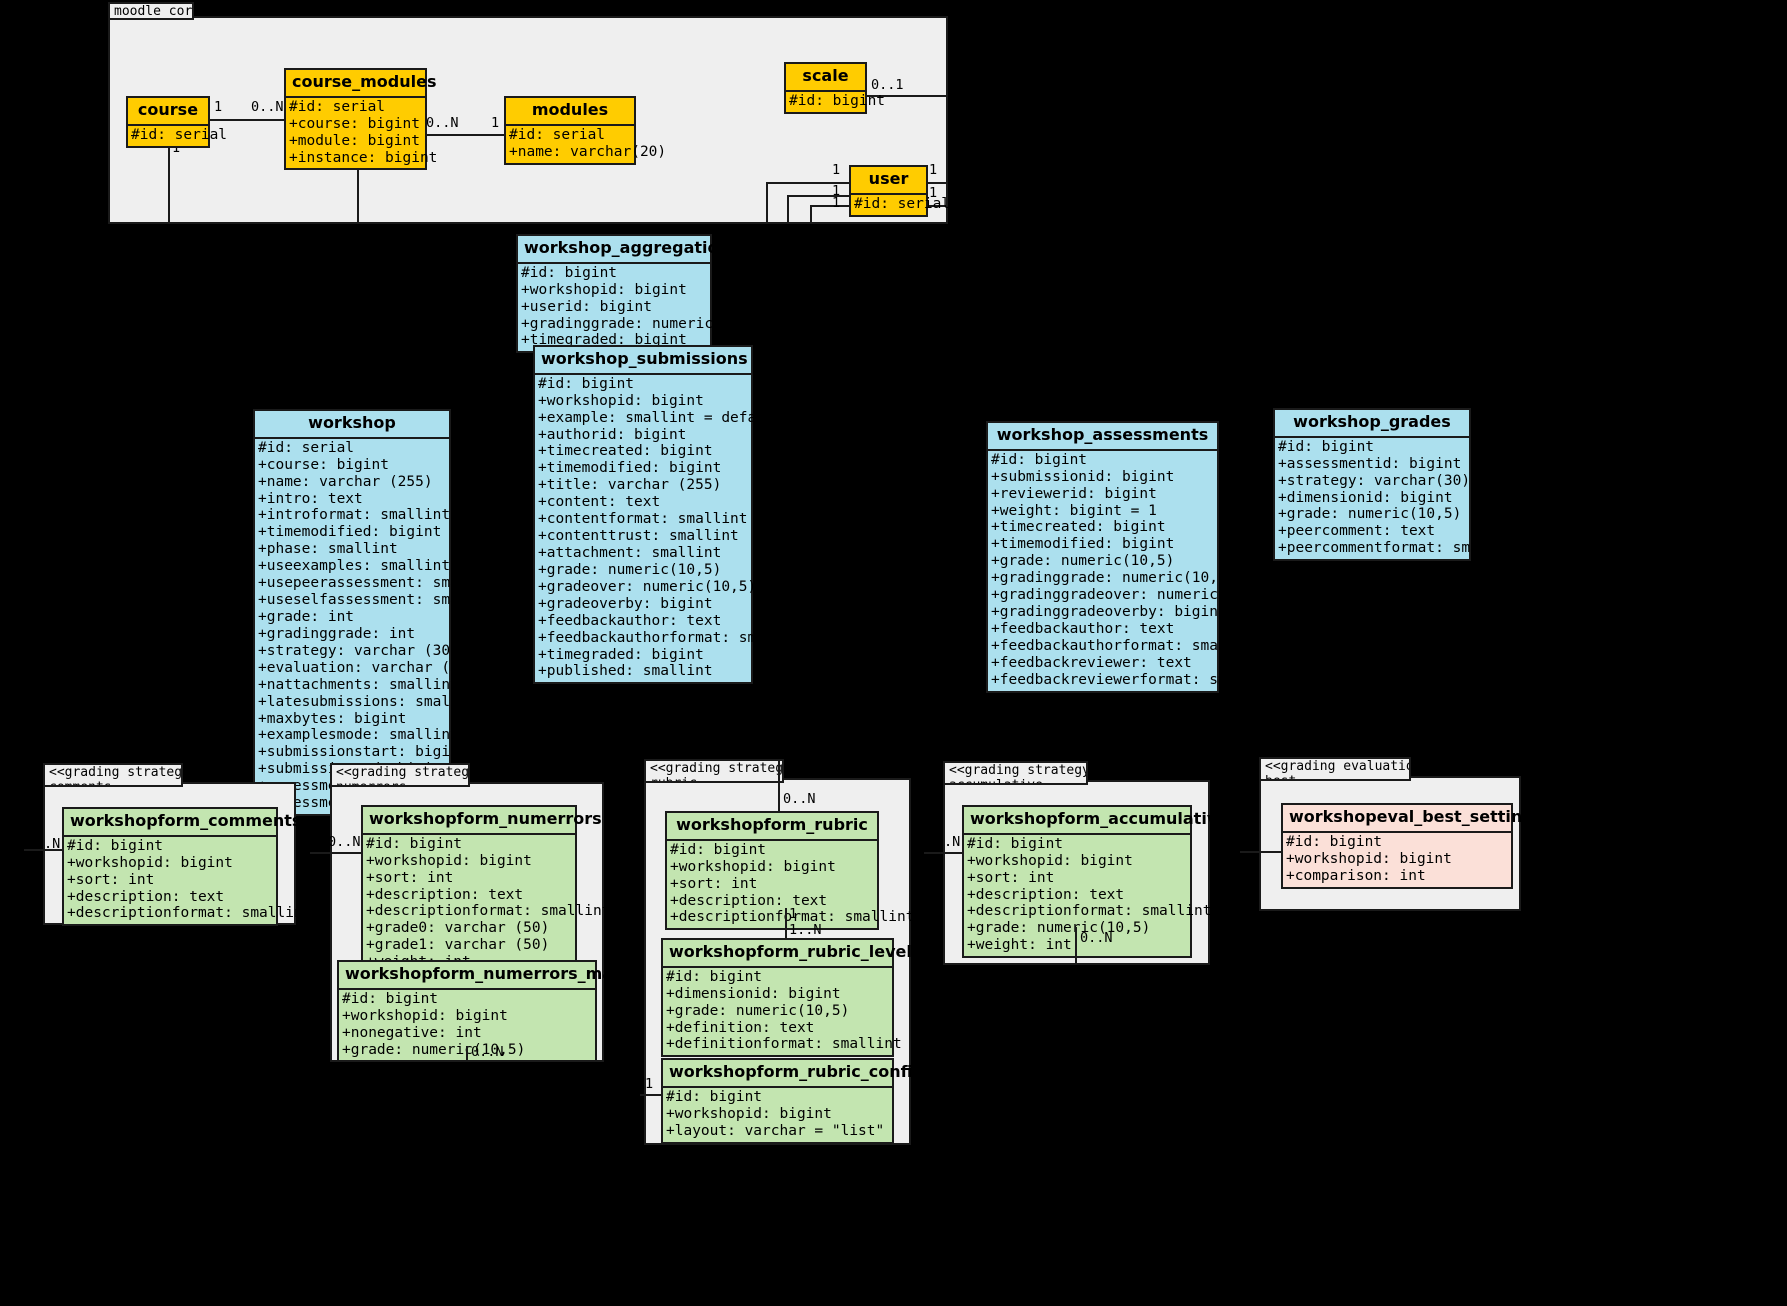 The image size is (1787, 1306). Describe the element at coordinates (1074, 493) in the screenshot. I see `attribute: +reviewerid: bigint` at that location.